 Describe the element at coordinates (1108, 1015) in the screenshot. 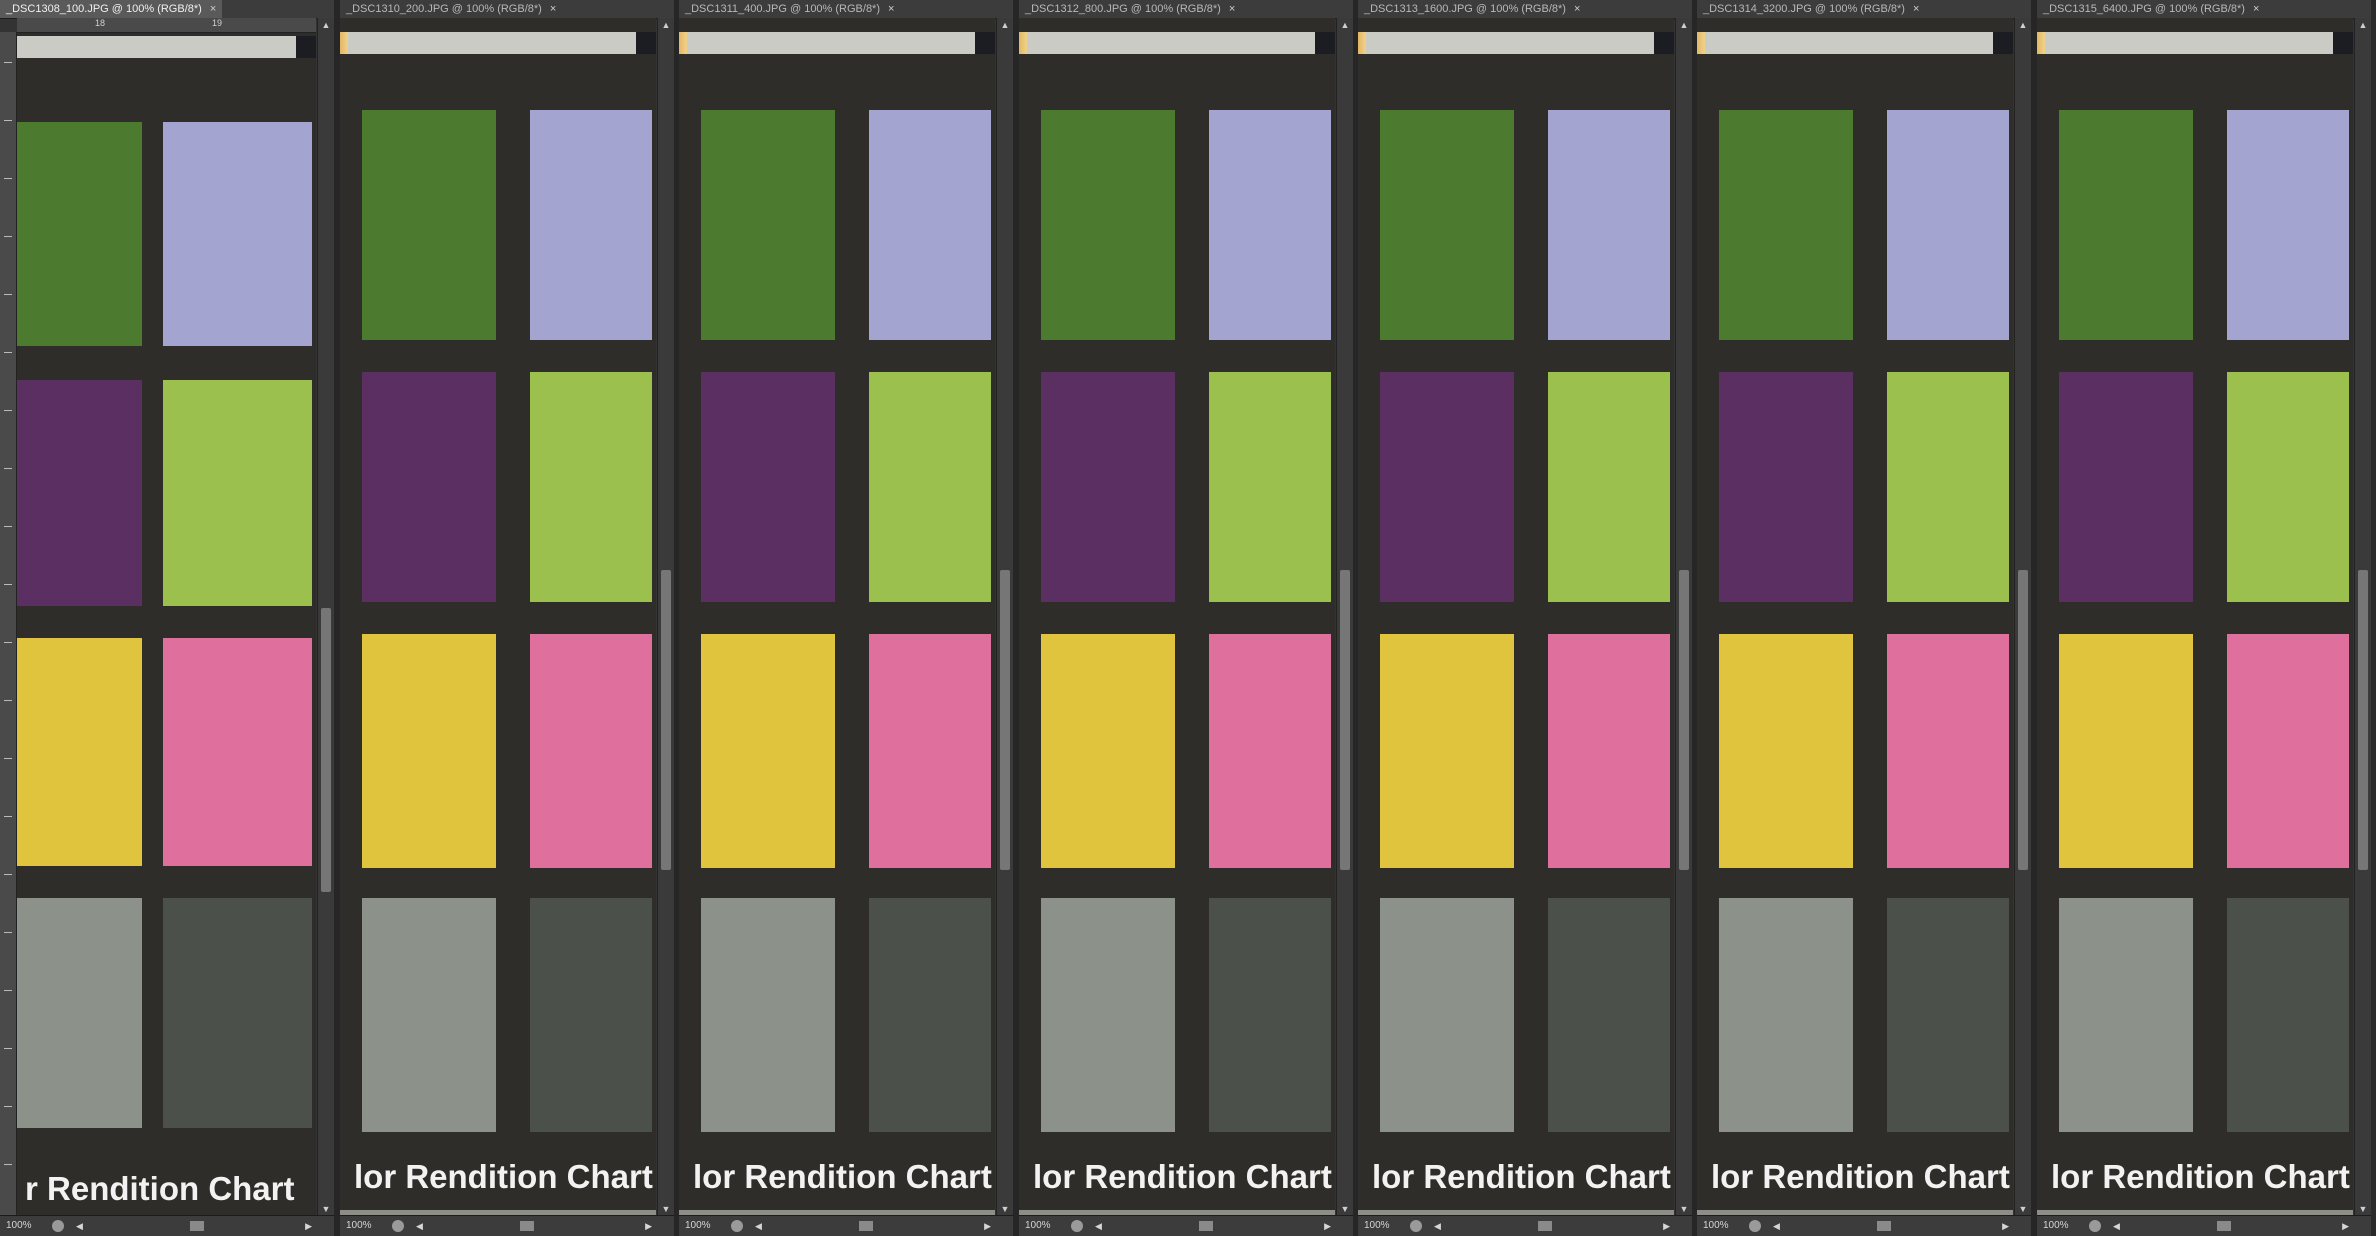

I see `lightgray-swatch` at that location.